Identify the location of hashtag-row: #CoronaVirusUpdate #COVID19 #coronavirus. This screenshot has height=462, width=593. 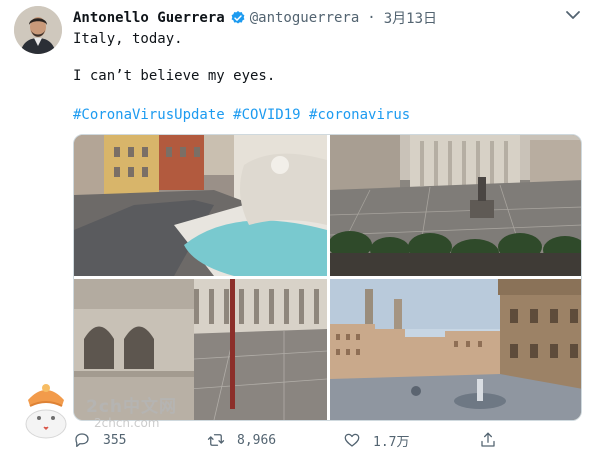
(241, 115).